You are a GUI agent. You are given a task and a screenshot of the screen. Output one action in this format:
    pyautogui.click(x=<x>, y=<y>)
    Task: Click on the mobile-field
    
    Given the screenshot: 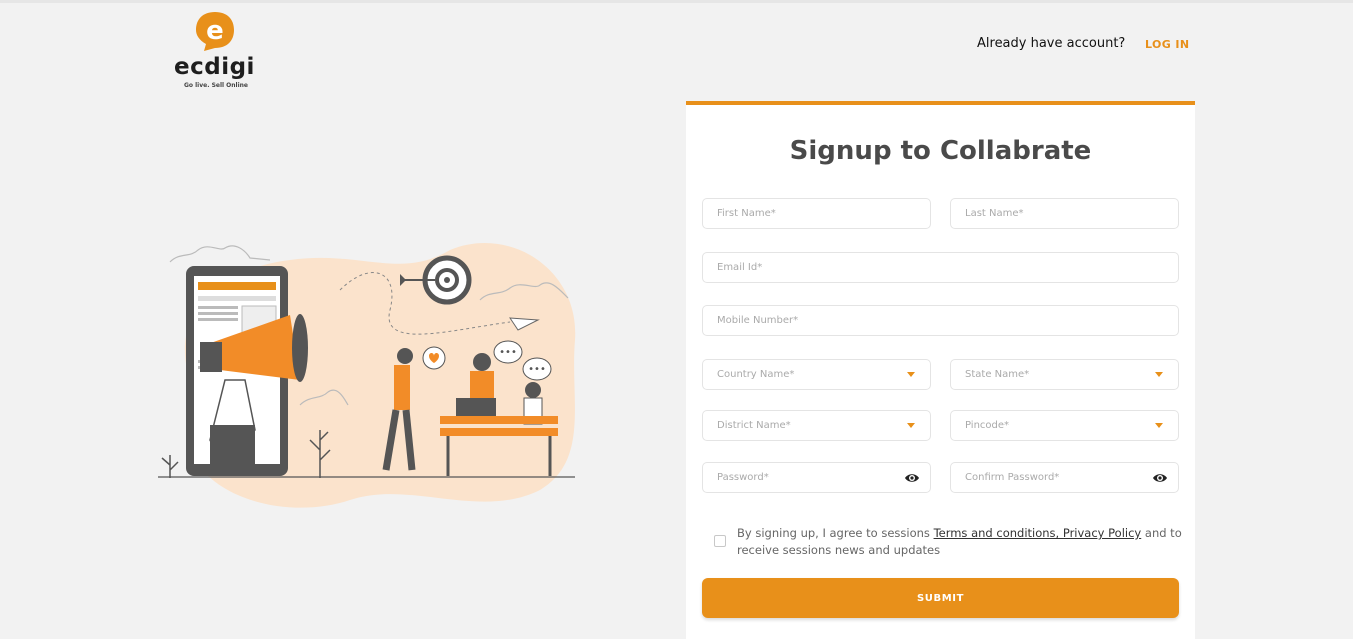 What is the action you would take?
    pyautogui.click(x=940, y=320)
    